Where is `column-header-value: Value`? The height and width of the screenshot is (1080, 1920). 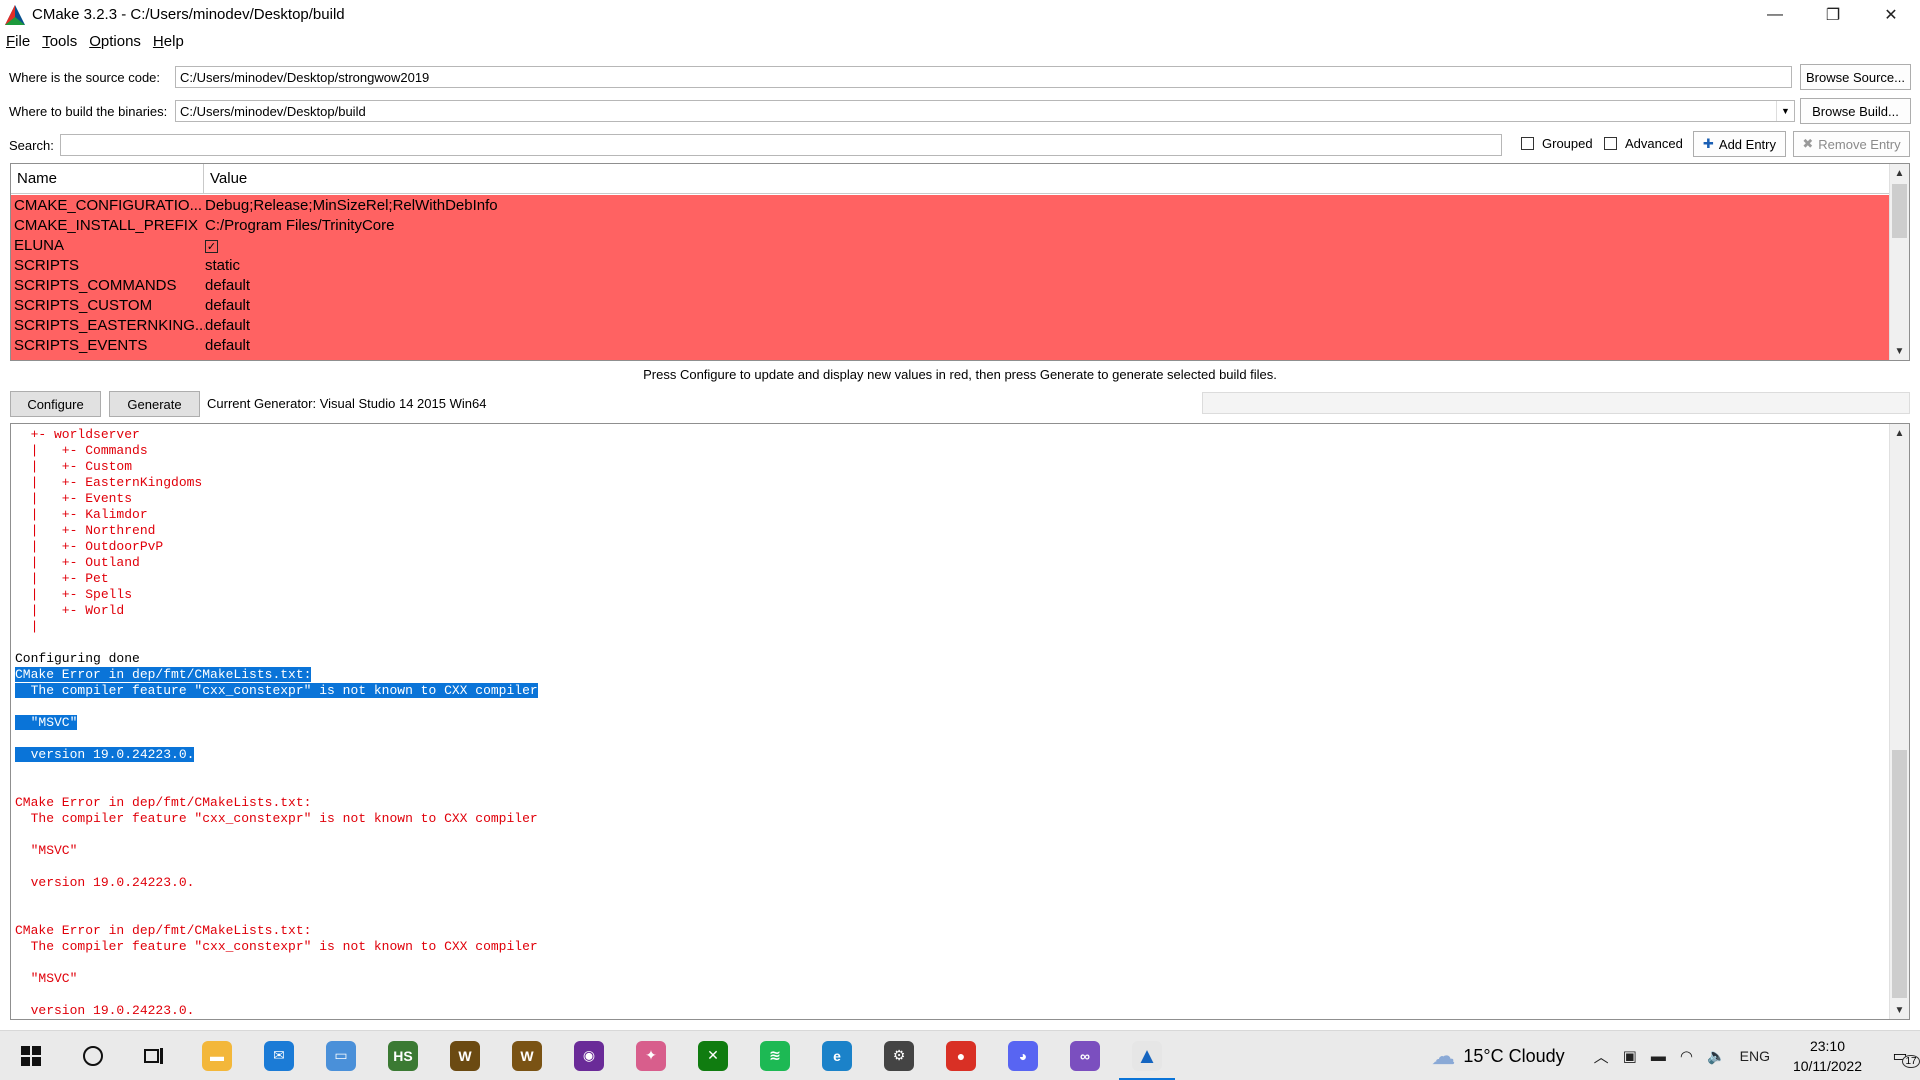 column-header-value: Value is located at coordinates (1056, 178).